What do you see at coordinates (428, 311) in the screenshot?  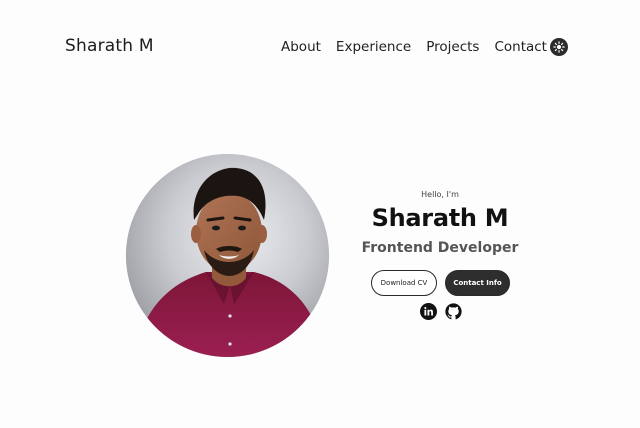 I see `linkedin-icon` at bounding box center [428, 311].